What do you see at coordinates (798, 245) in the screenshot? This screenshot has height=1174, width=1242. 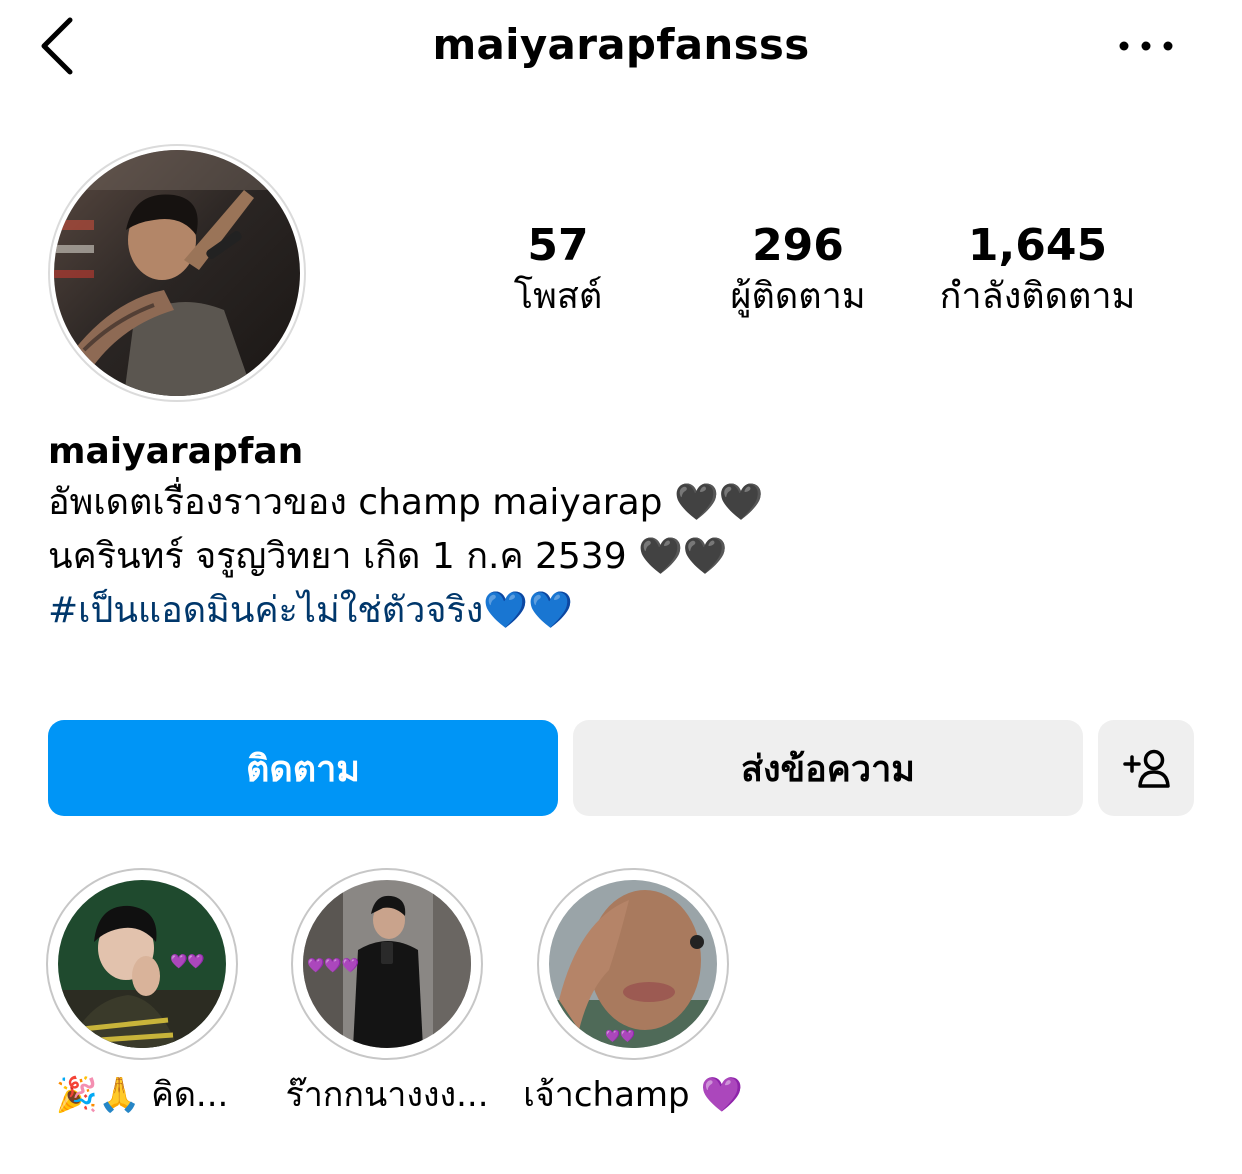 I see `followers-count-value: 296` at bounding box center [798, 245].